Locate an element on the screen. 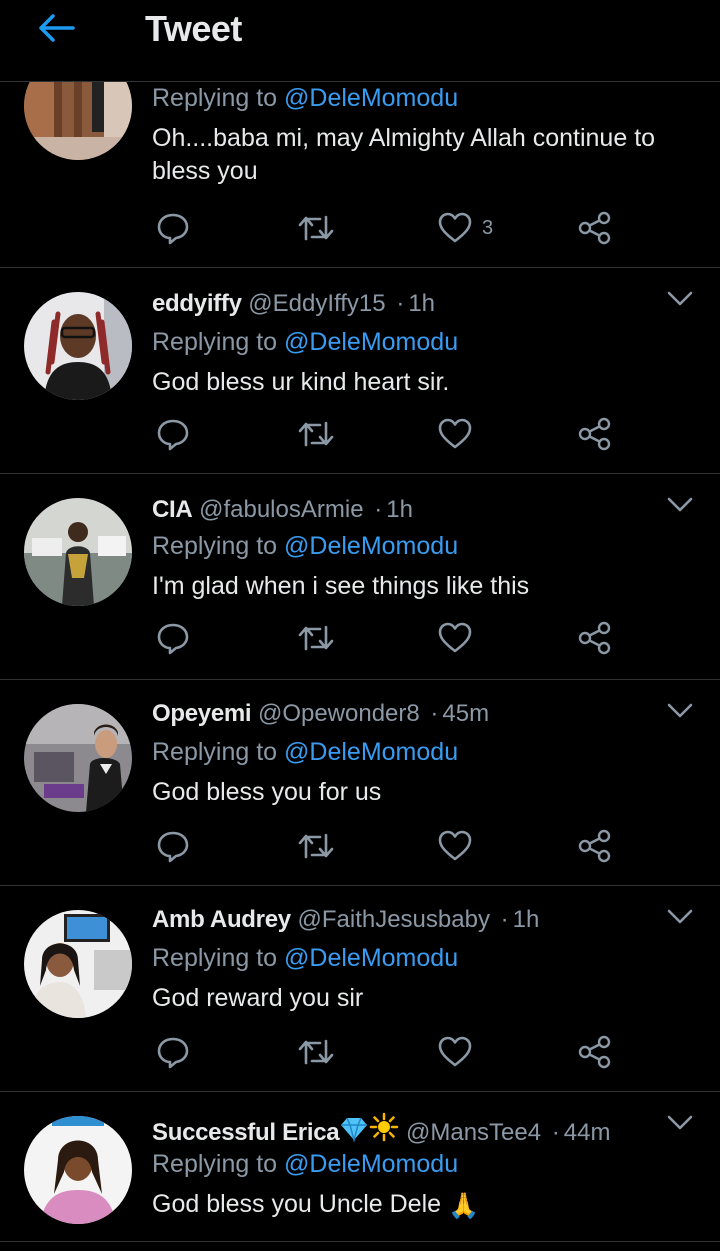  praying-hands-emoji: 🙏 is located at coordinates (464, 1206).